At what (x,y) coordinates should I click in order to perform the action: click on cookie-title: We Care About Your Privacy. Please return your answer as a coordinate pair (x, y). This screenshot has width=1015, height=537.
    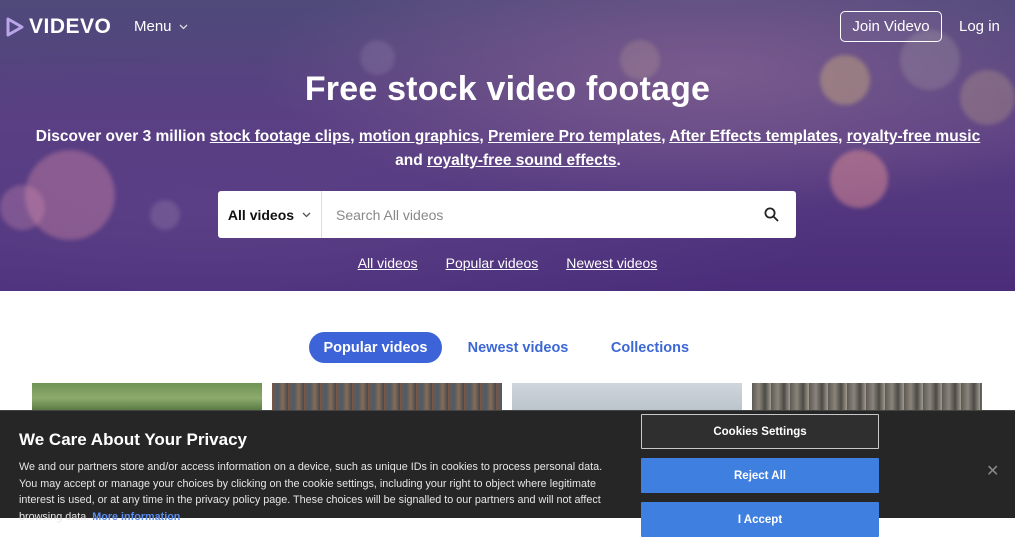
    Looking at the image, I should click on (133, 439).